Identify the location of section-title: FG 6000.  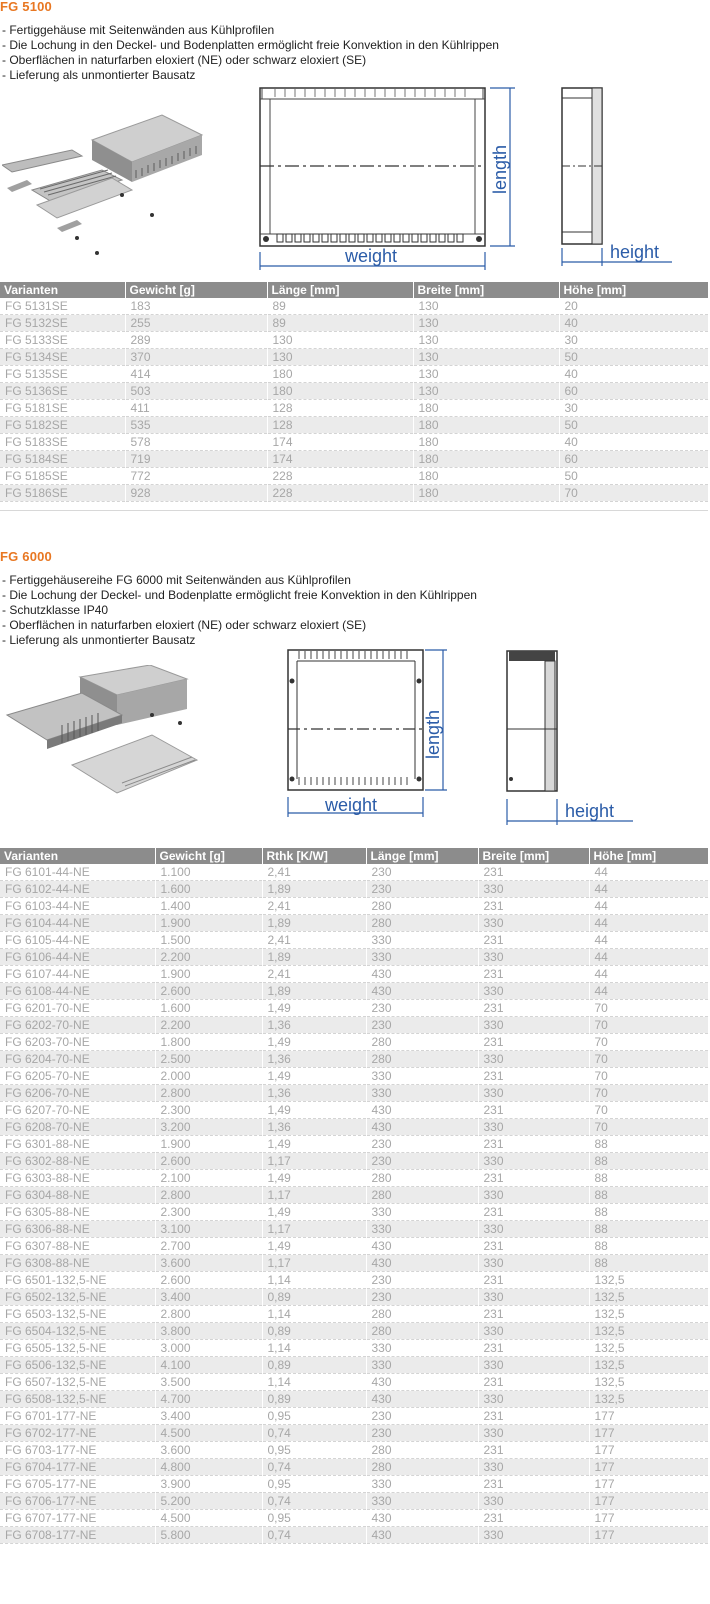
(26, 556).